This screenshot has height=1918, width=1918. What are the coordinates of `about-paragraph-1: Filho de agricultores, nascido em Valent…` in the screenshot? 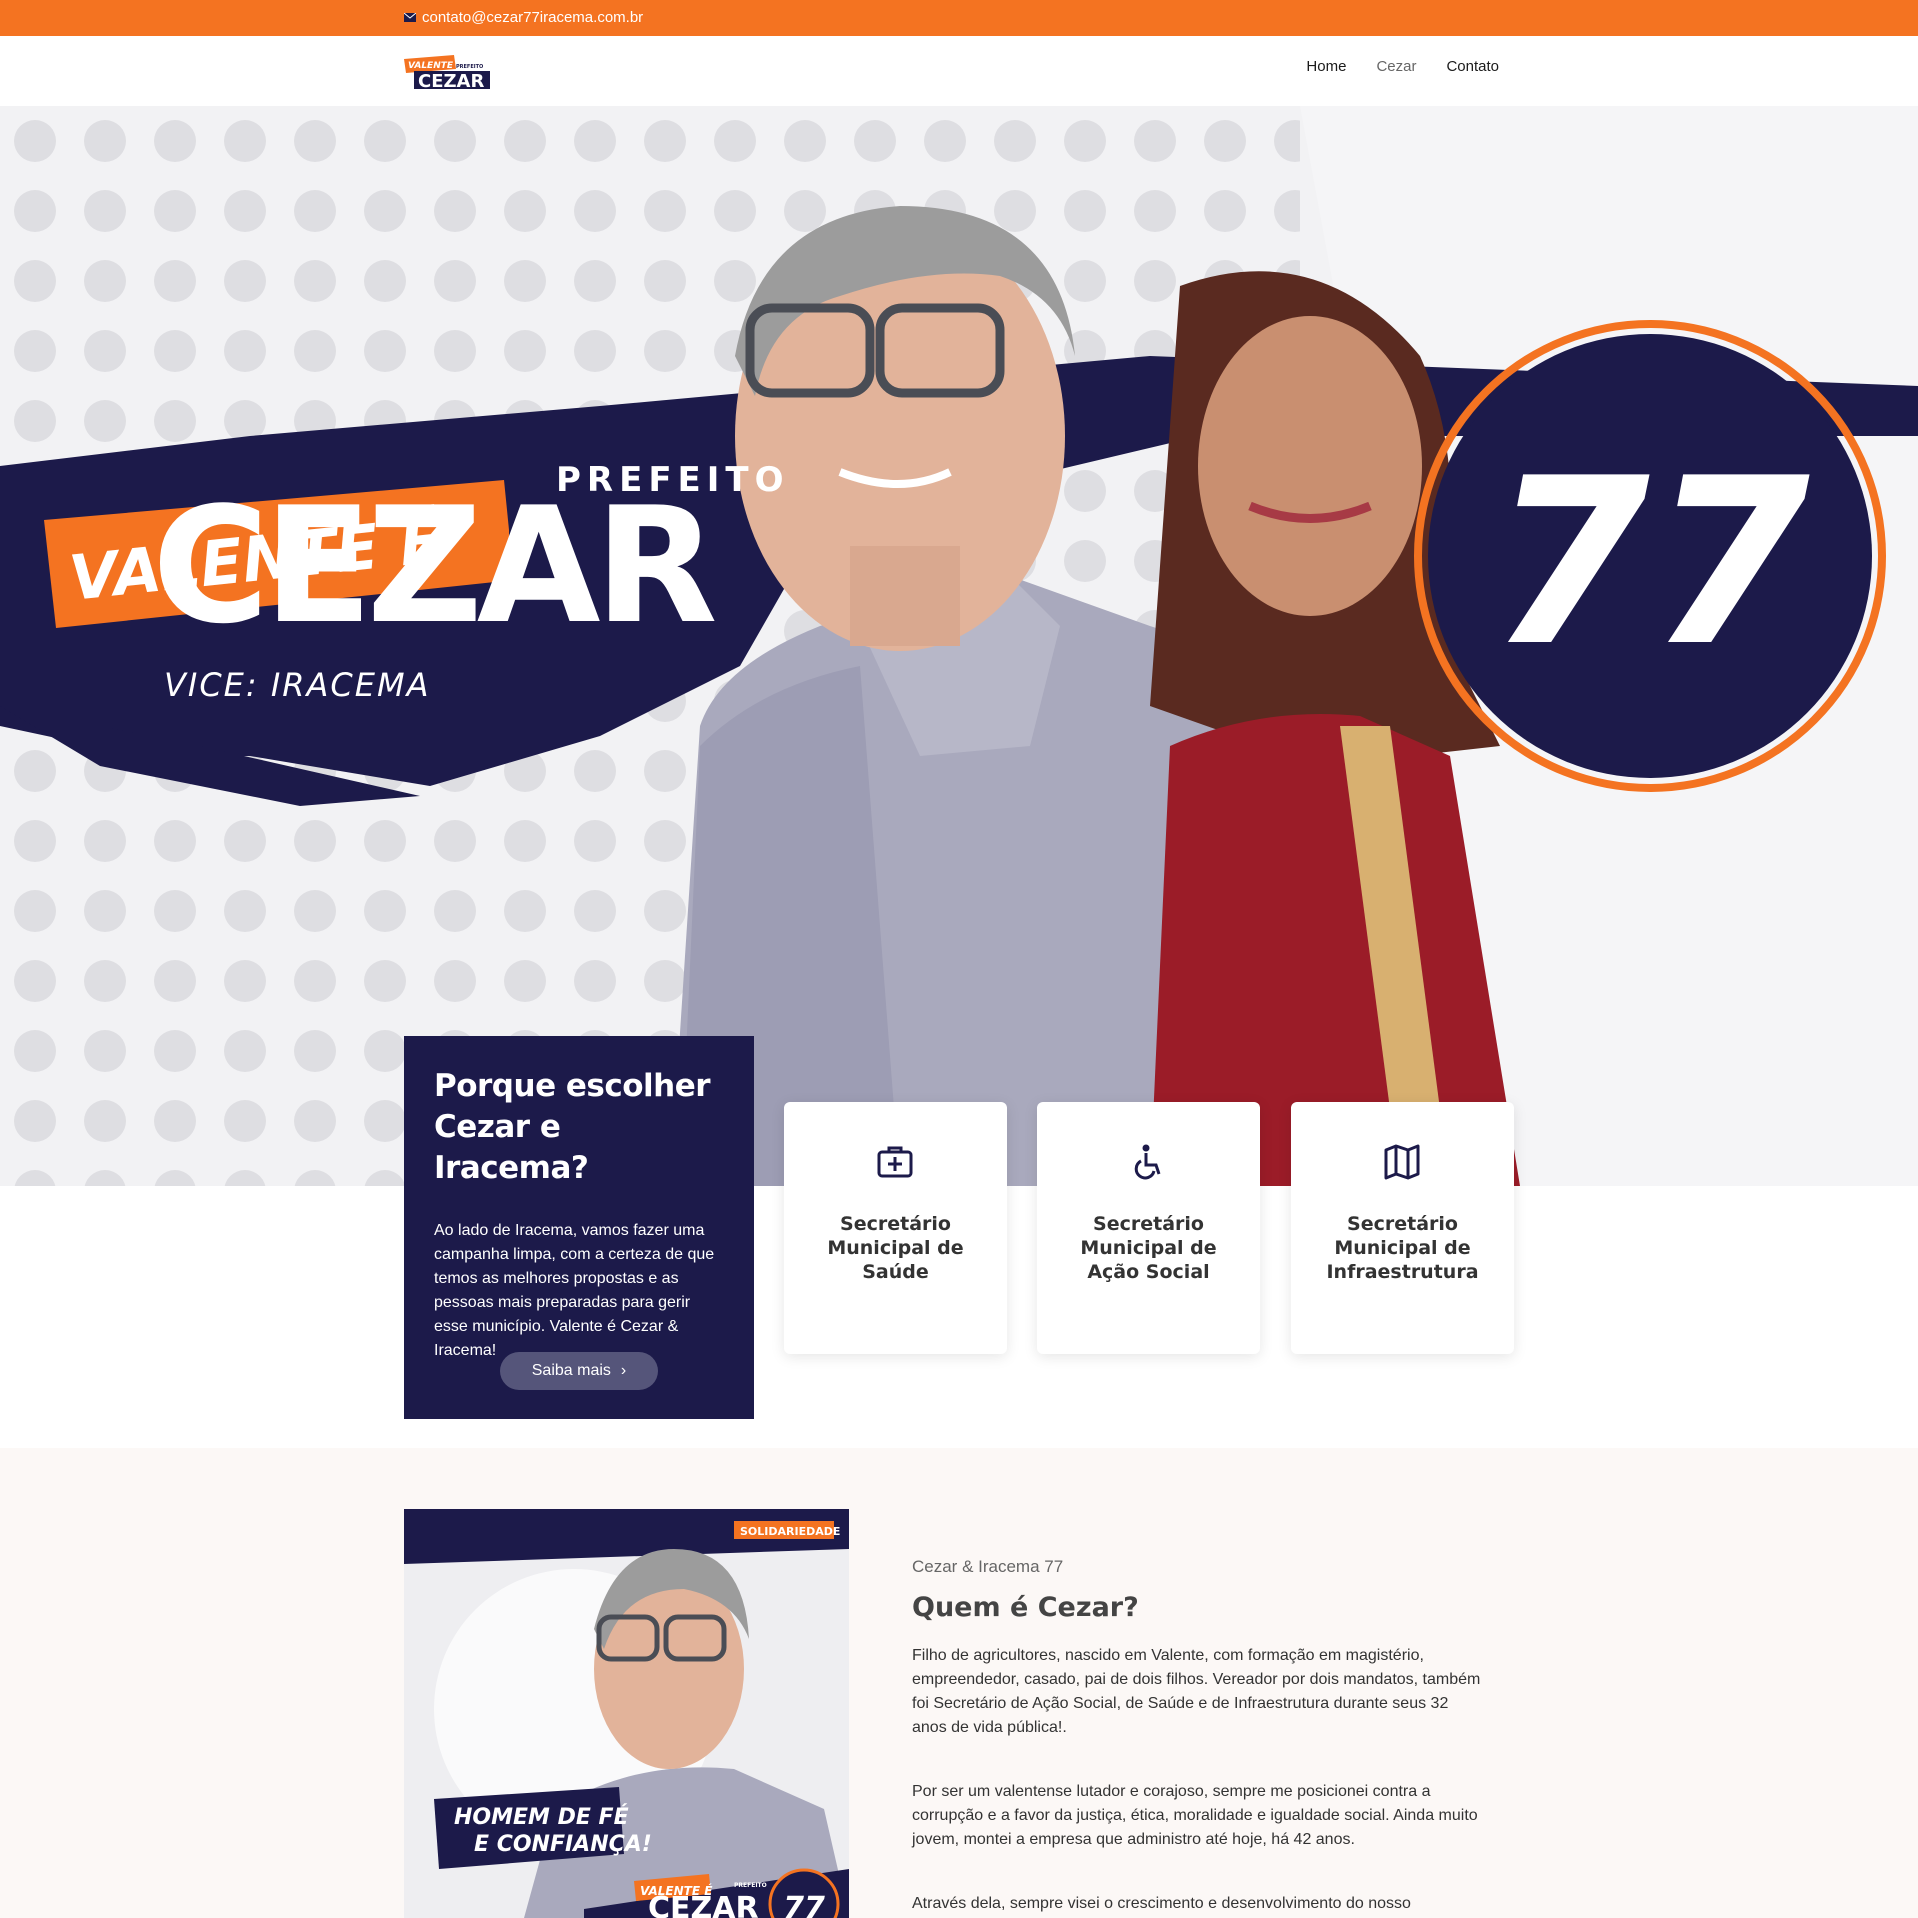 It's located at (1196, 1691).